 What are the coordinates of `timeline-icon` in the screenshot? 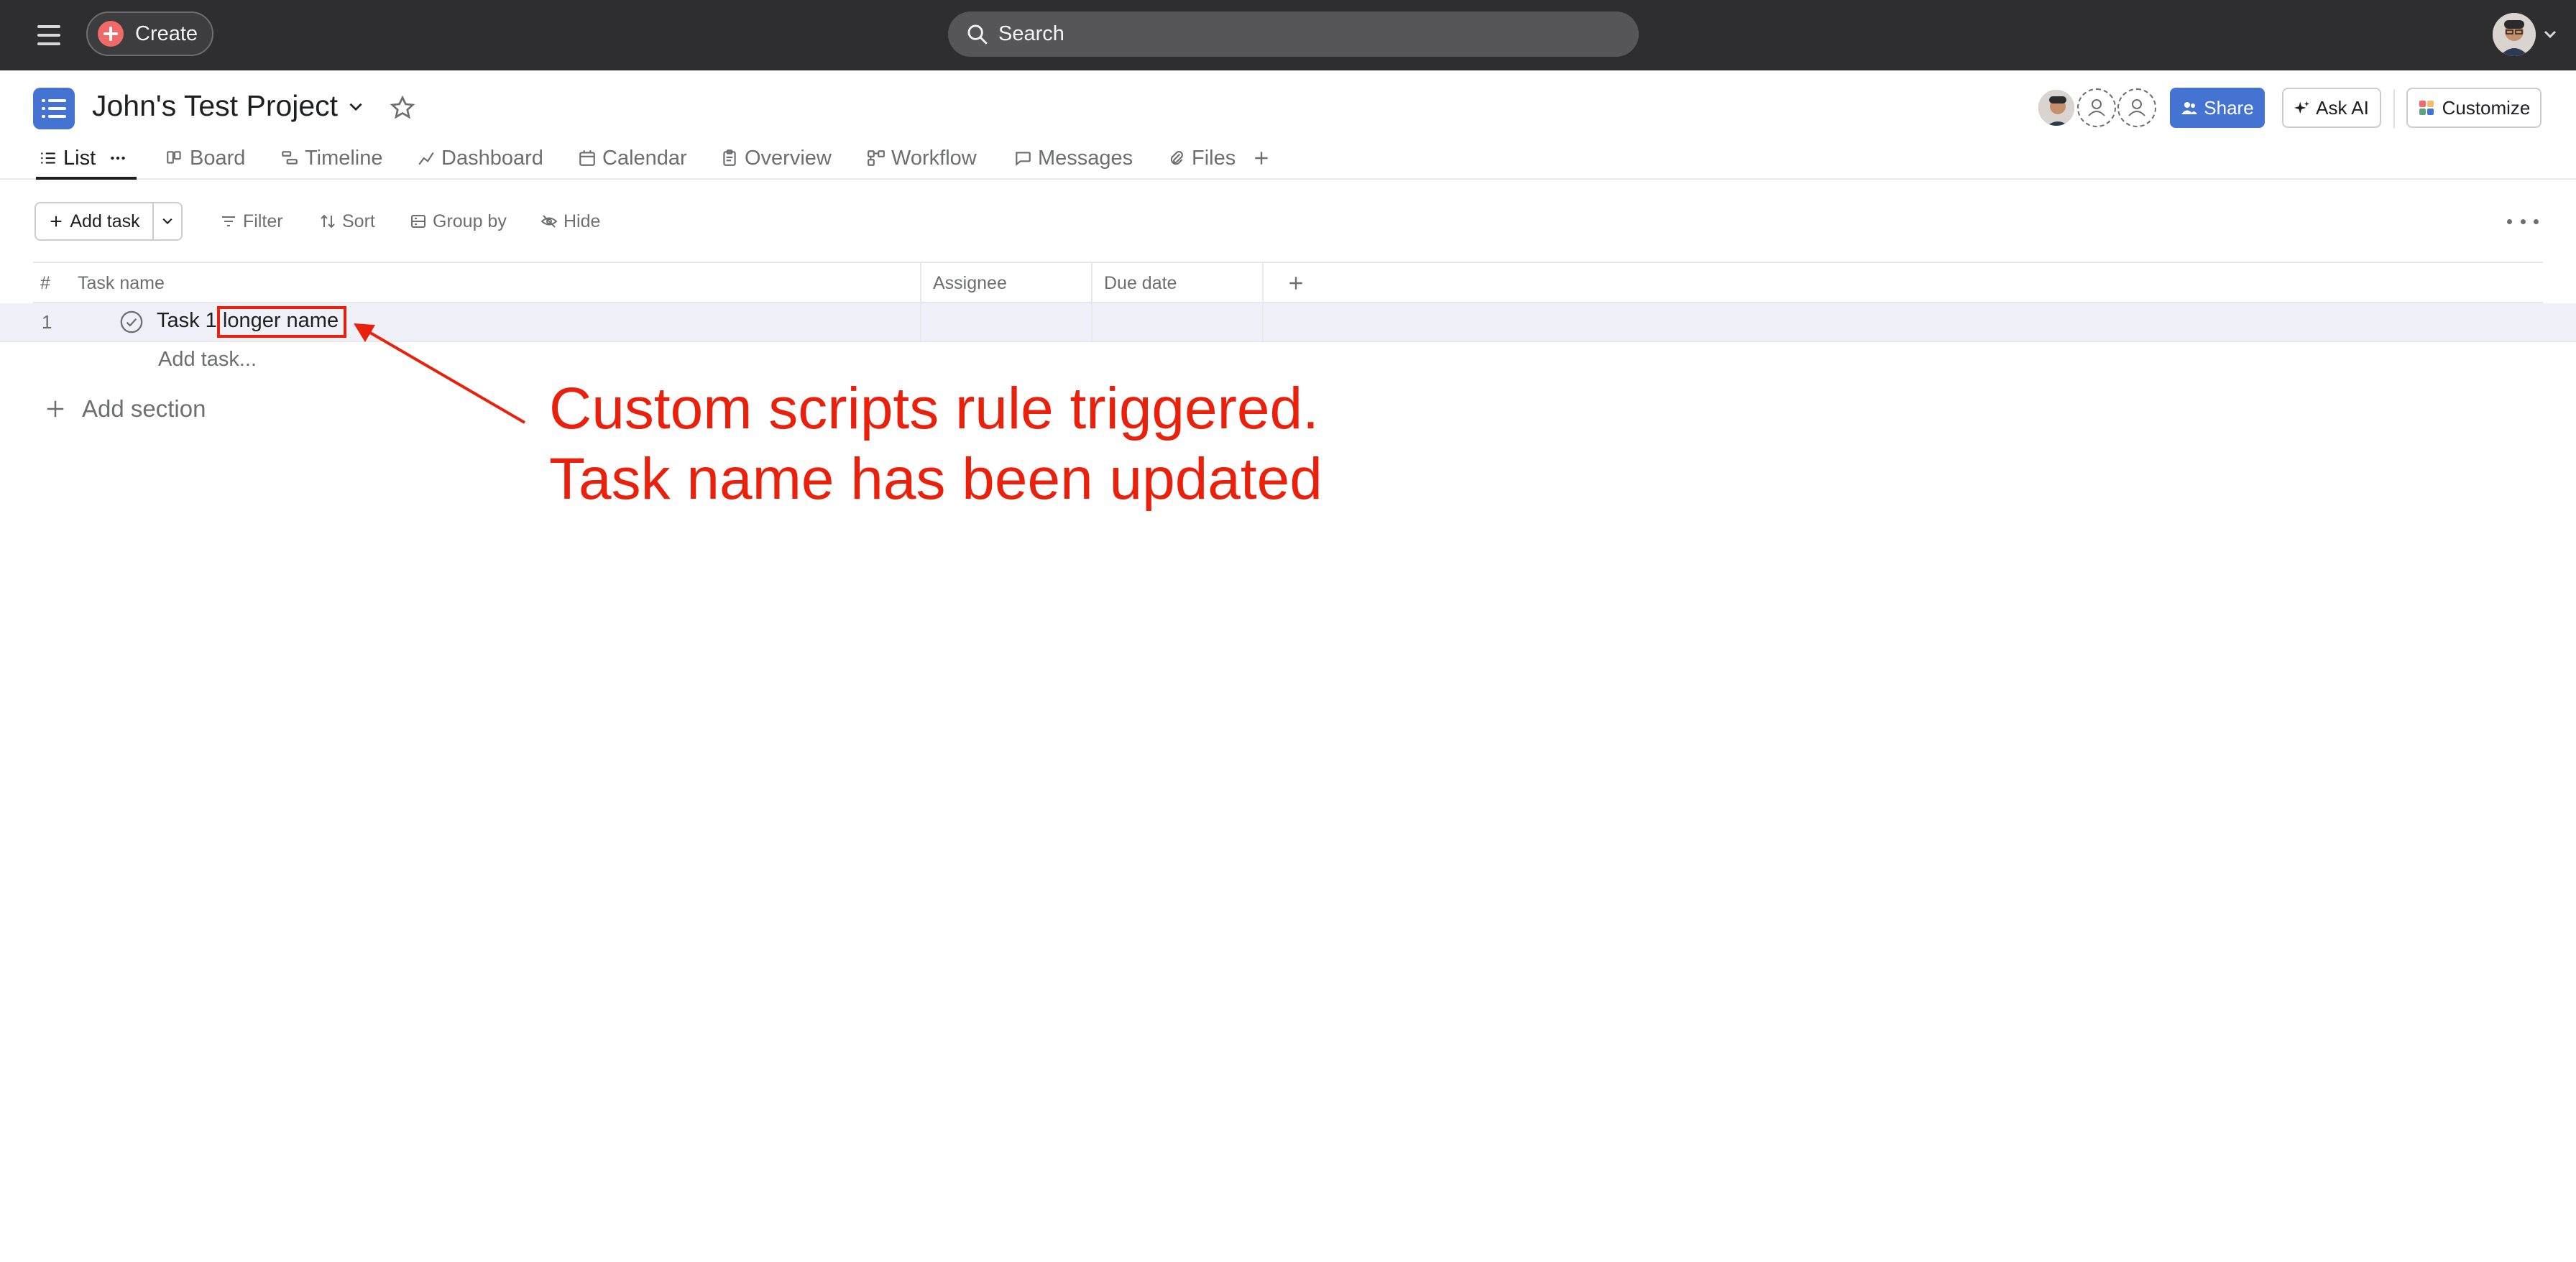 It's located at (290, 158).